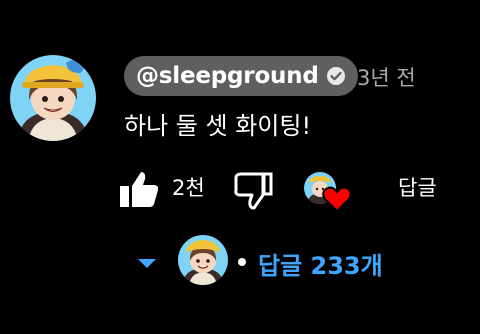 This screenshot has width=480, height=334. Describe the element at coordinates (242, 262) in the screenshot. I see `separator-dot` at that location.